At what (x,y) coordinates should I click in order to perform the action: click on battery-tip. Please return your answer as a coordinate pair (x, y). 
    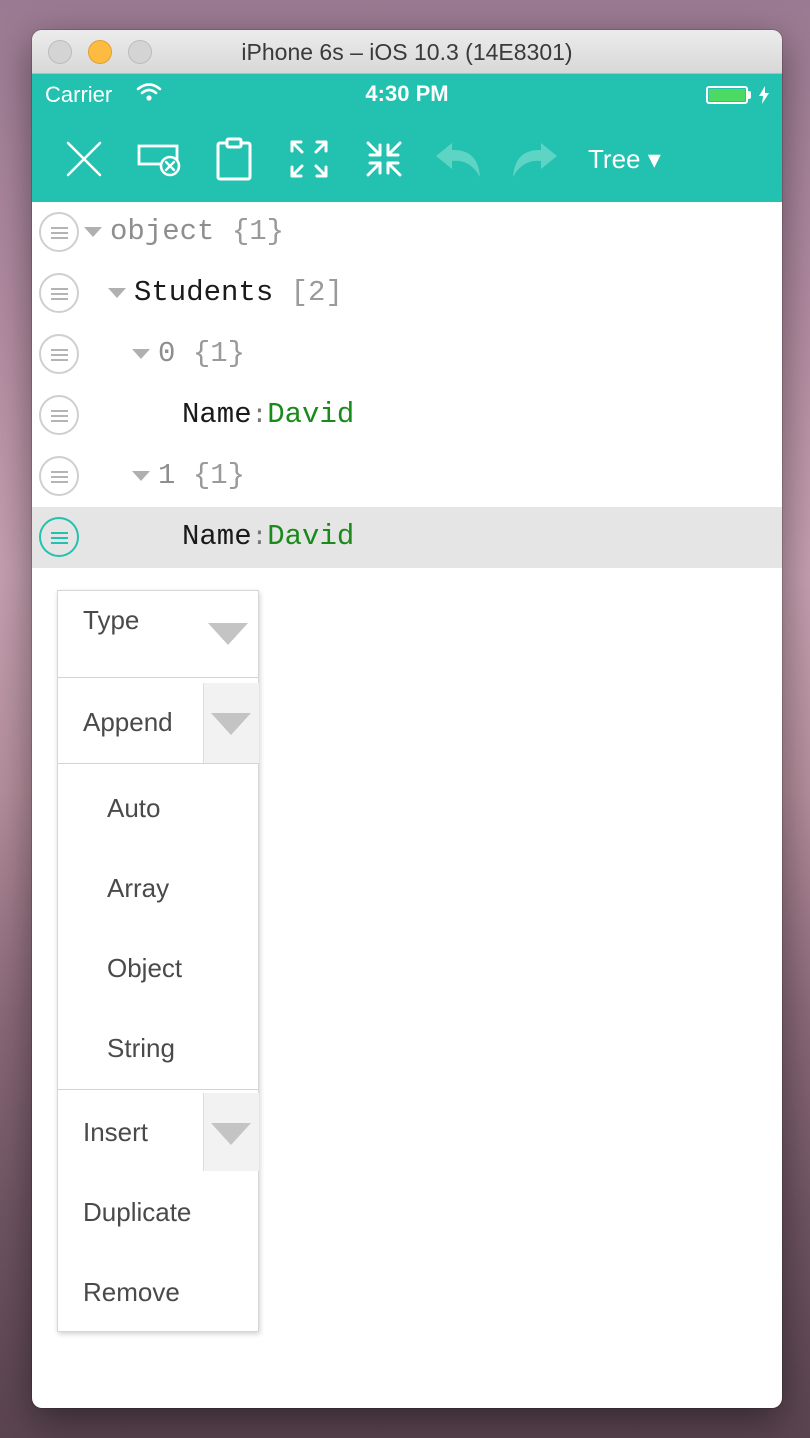
    Looking at the image, I should click on (749, 95).